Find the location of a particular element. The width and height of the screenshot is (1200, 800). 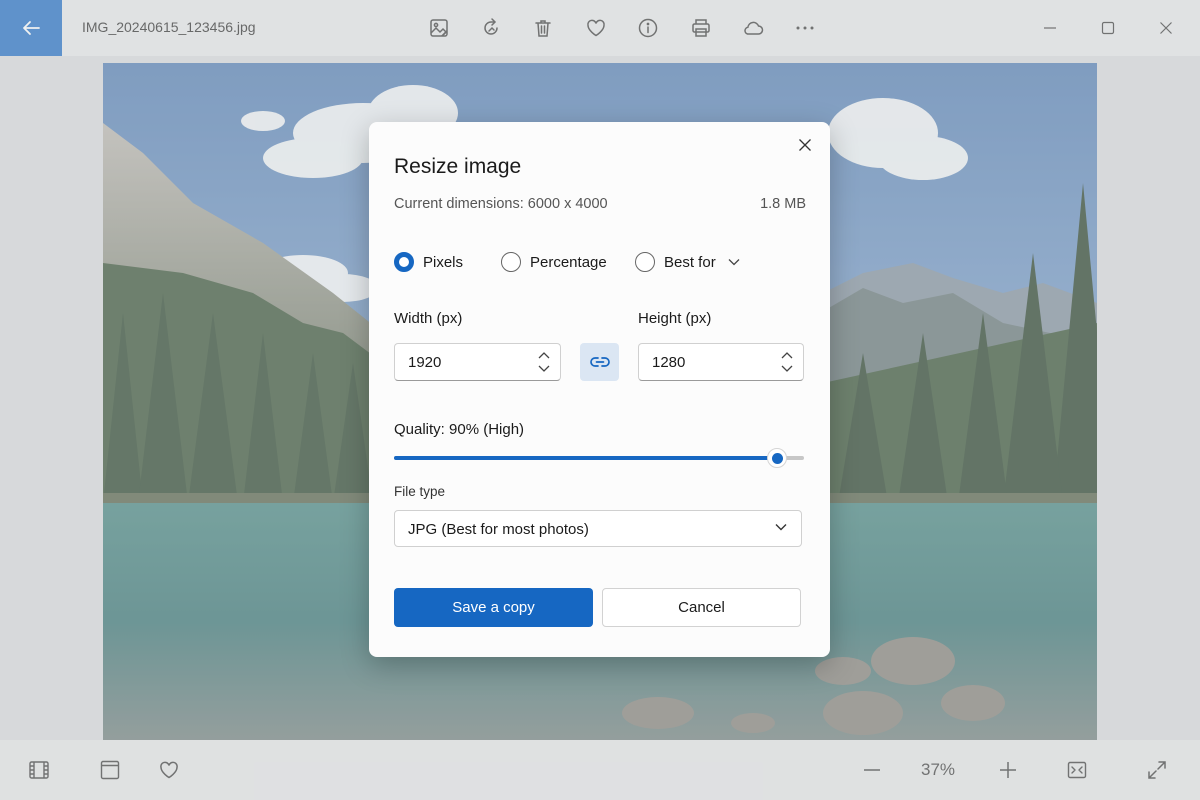

quality-label: Quality: 90% (High) is located at coordinates (459, 429).